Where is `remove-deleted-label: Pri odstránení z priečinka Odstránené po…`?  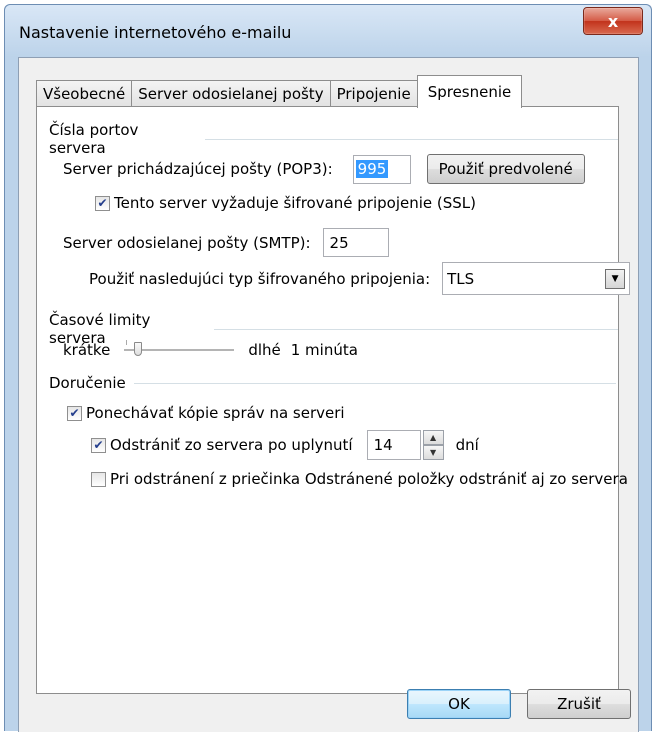
remove-deleted-label: Pri odstránení z priečinka Odstránené po… is located at coordinates (369, 479).